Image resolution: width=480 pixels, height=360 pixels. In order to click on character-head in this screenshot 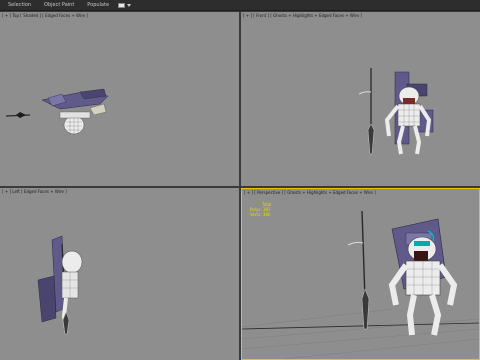, I will do `click(72, 262)`.